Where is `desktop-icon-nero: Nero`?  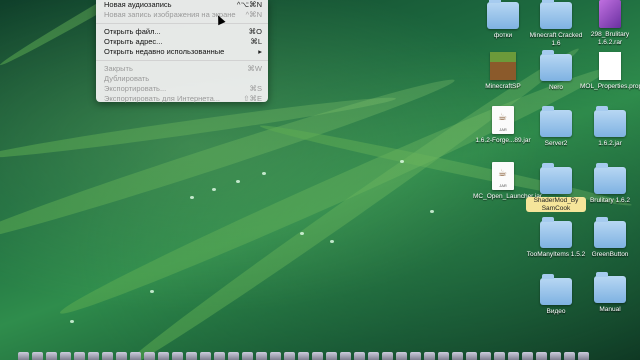
desktop-icon-nero: Nero is located at coordinates (556, 71).